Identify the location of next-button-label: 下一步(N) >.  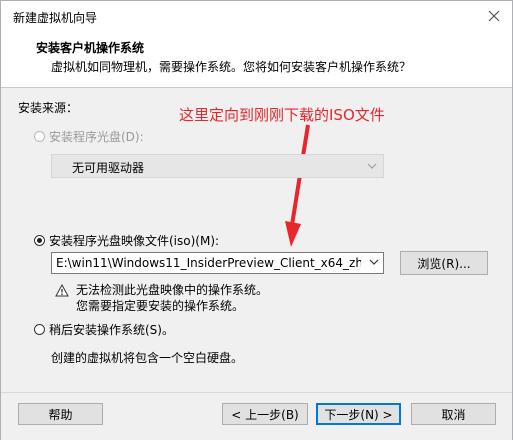
(358, 414).